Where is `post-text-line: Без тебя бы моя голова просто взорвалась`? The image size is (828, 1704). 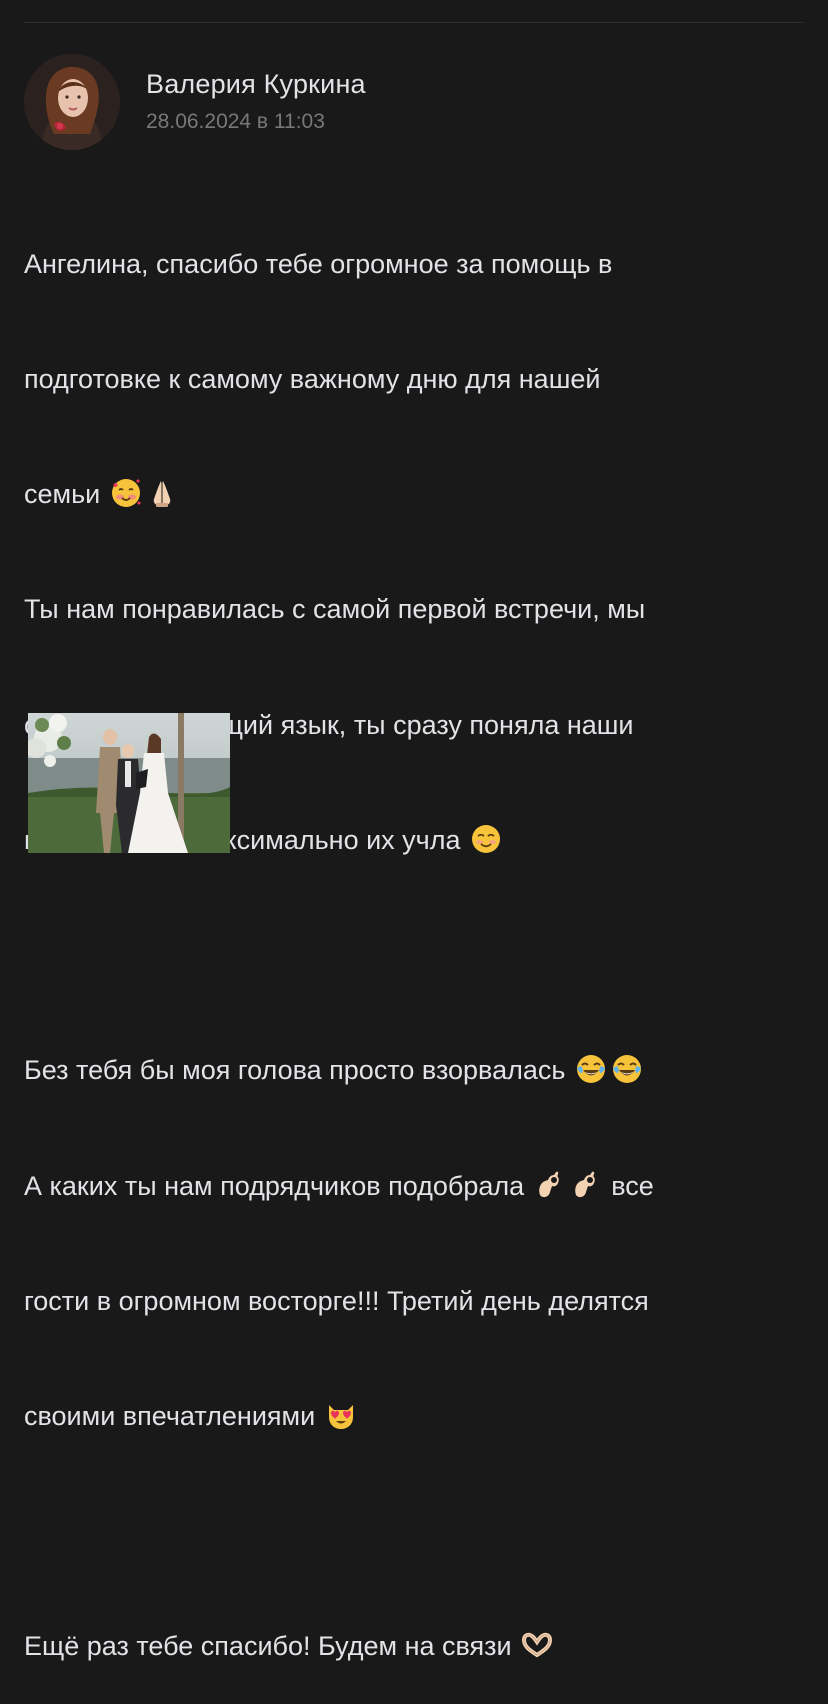 post-text-line: Без тебя бы моя голова просто взорвалась is located at coordinates (419, 1070).